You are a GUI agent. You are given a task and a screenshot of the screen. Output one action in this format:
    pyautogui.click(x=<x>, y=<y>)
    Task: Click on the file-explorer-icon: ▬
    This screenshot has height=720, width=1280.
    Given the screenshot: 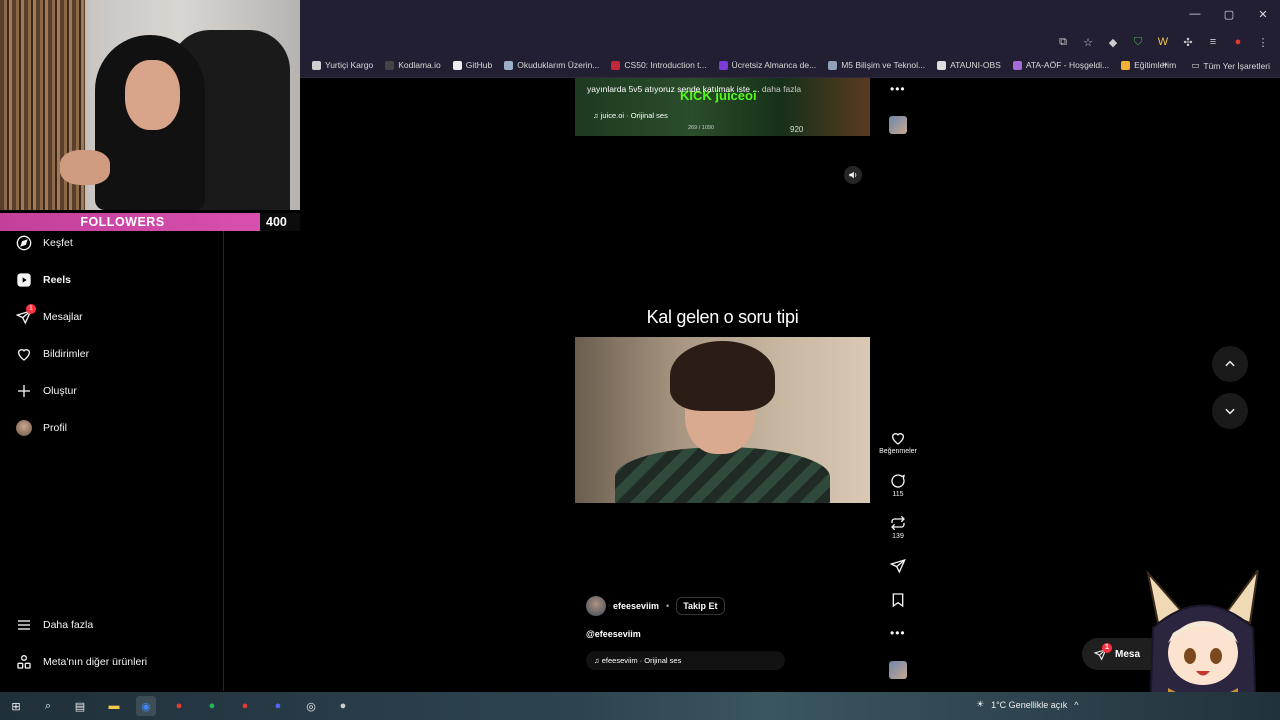 What is the action you would take?
    pyautogui.click(x=114, y=706)
    